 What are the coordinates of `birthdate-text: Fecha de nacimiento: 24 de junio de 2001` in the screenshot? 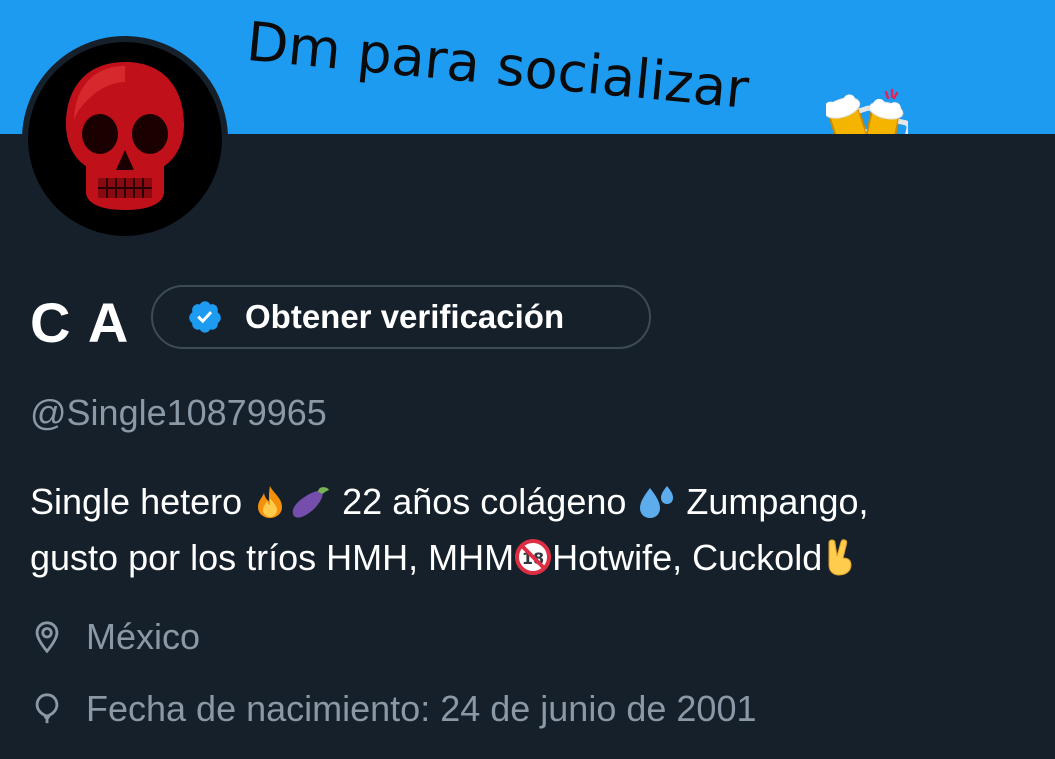 It's located at (421, 708).